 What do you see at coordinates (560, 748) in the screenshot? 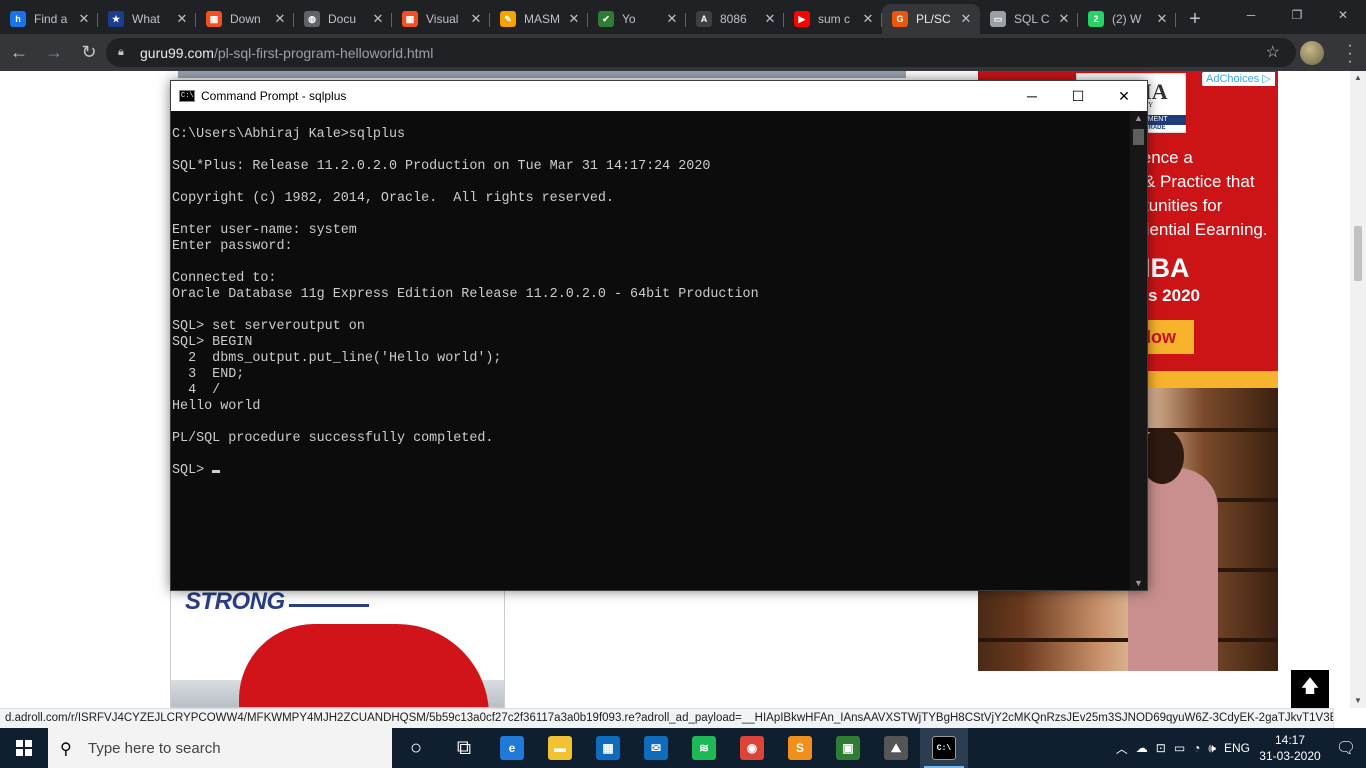
I see `taskbar-app-file-explorer: ▬` at bounding box center [560, 748].